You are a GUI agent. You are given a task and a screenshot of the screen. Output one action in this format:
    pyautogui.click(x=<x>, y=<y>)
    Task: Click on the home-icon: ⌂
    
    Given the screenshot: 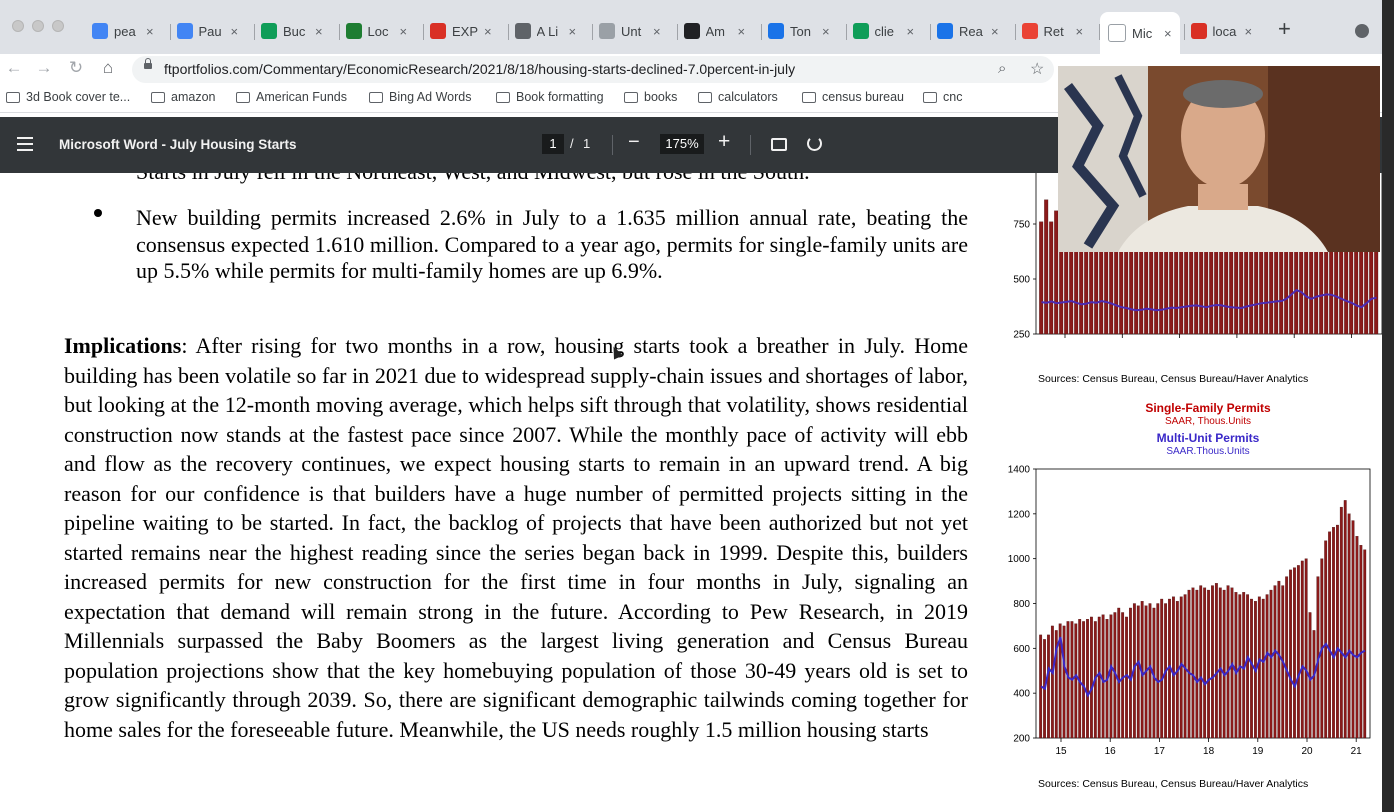 What is the action you would take?
    pyautogui.click(x=108, y=68)
    